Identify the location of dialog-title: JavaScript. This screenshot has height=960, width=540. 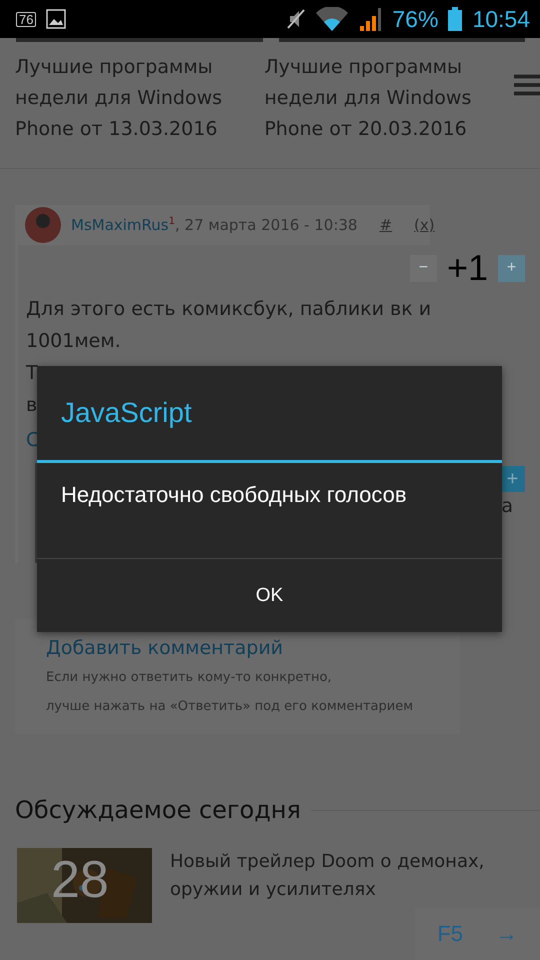
(269, 414).